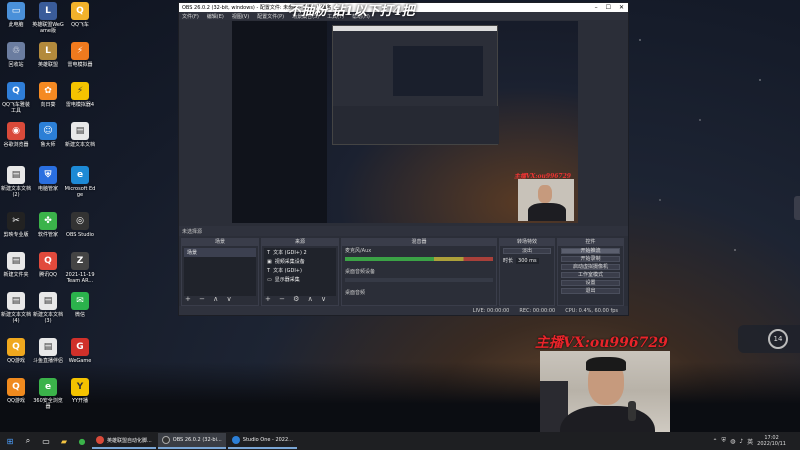 This screenshot has height=450, width=800. I want to click on desktop-icon: ◎ OBS Studio, so click(80, 225).